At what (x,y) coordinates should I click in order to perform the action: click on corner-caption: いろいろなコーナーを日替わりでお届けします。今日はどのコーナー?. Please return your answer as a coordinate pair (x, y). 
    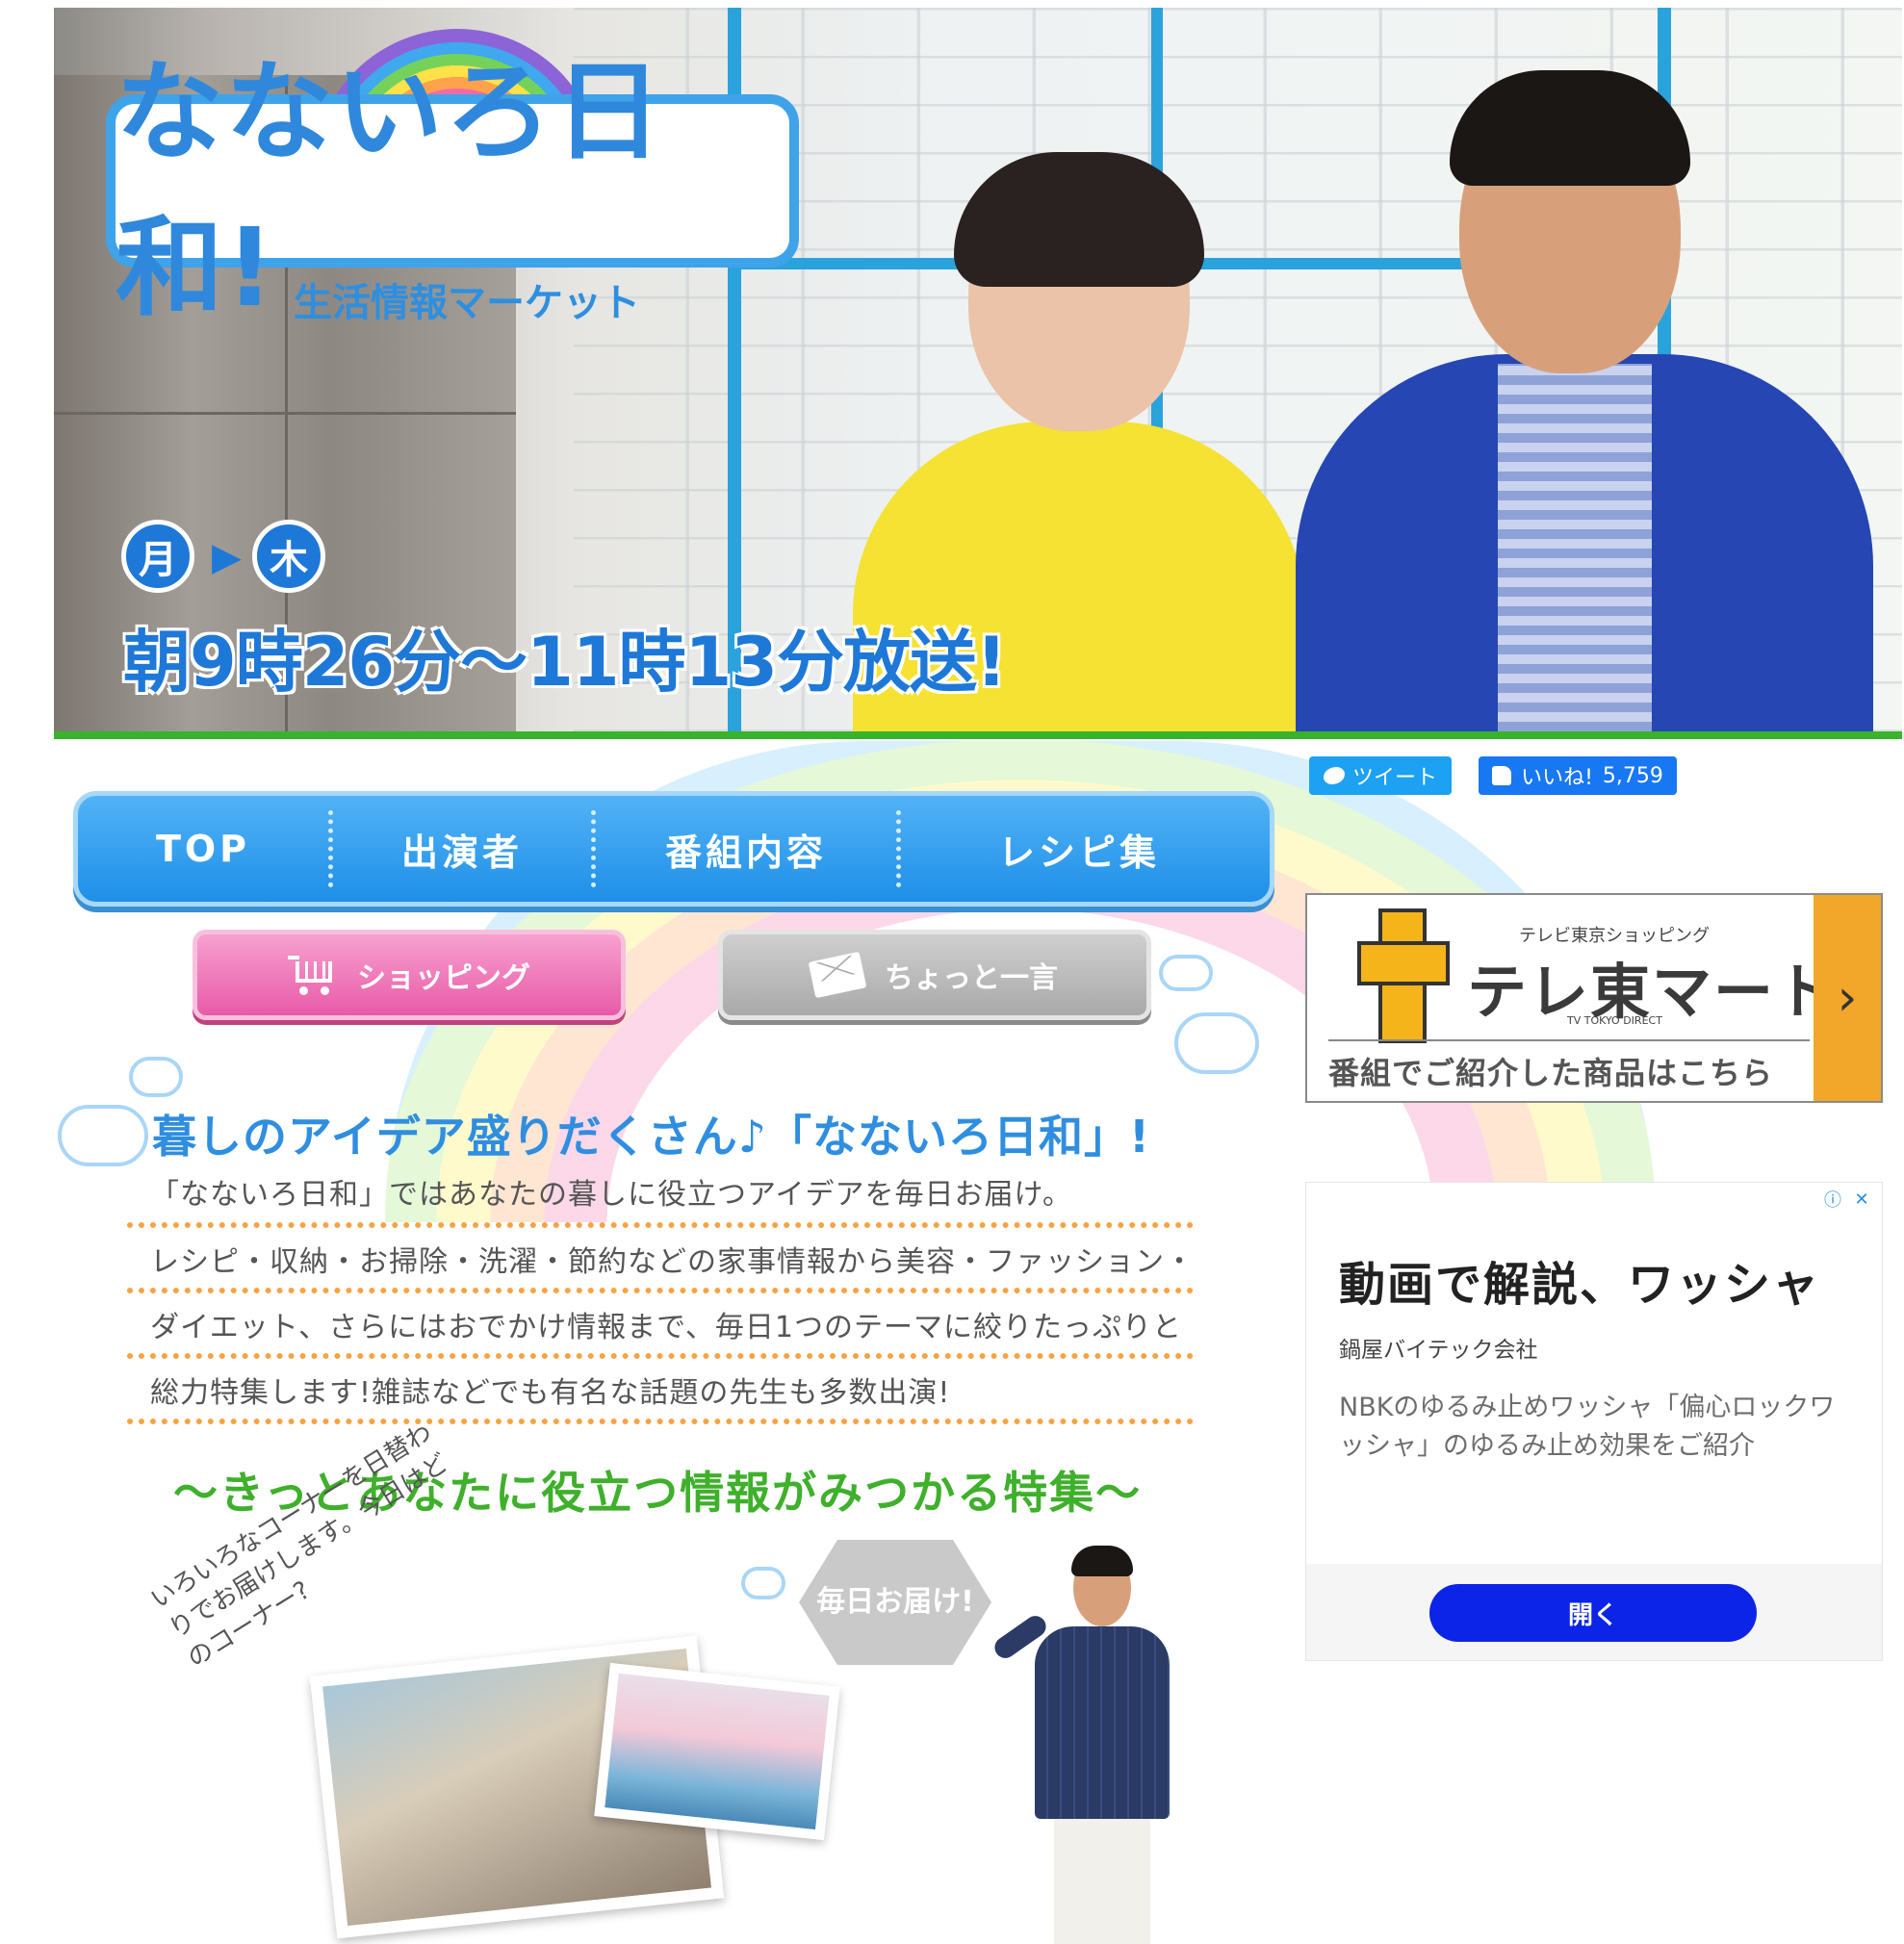
    Looking at the image, I should click on (299, 1546).